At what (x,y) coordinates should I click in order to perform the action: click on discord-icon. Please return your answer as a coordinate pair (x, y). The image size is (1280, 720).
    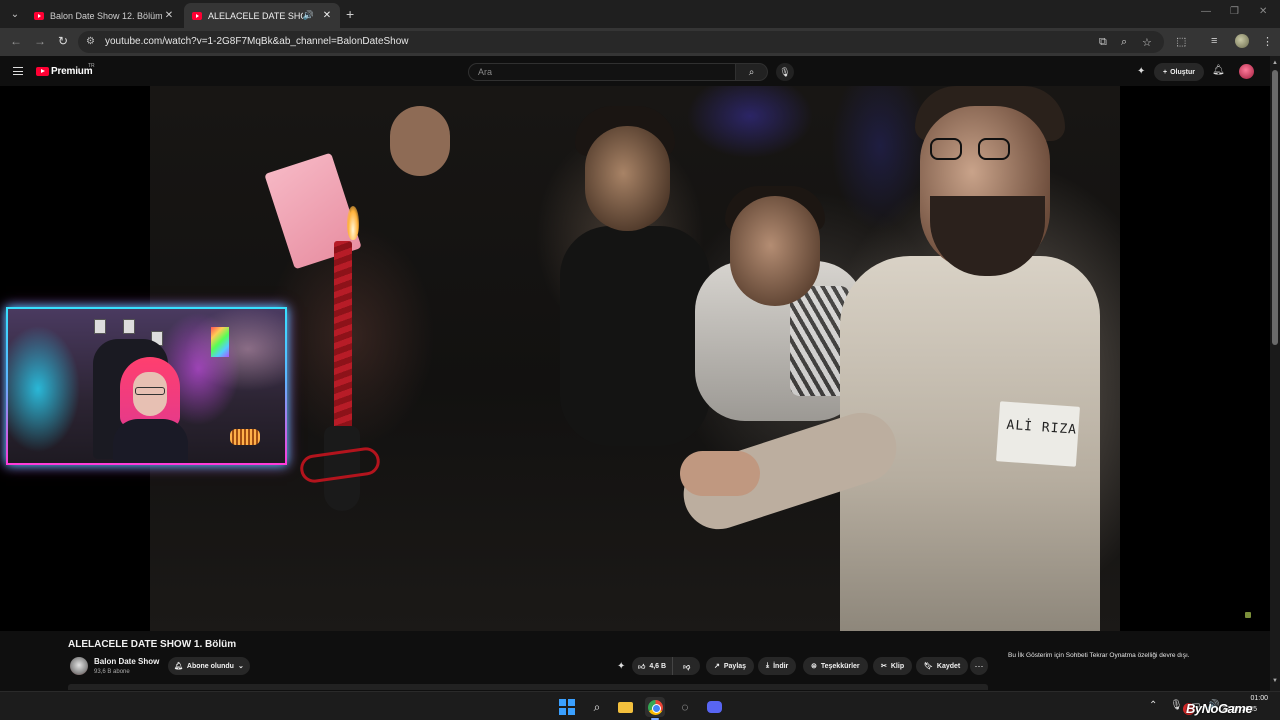
    Looking at the image, I should click on (714, 707).